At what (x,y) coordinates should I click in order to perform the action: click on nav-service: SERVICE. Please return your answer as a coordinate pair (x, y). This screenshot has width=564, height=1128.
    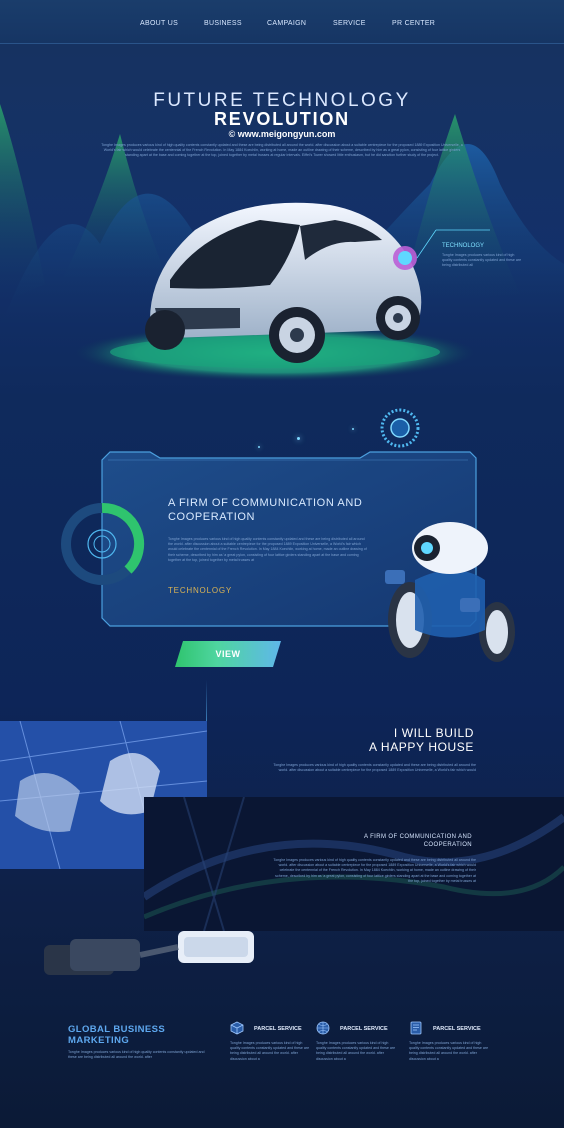
    Looking at the image, I should click on (349, 23).